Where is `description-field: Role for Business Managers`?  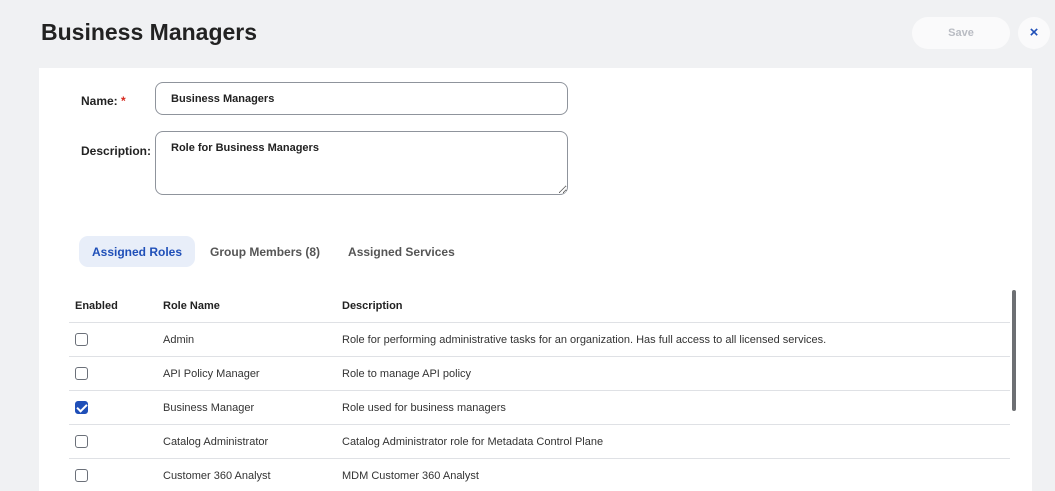
description-field: Role for Business Managers is located at coordinates (361, 163).